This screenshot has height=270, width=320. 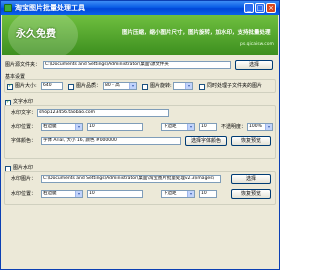 I want to click on opacity-select: 100% ▾, so click(x=260, y=127).